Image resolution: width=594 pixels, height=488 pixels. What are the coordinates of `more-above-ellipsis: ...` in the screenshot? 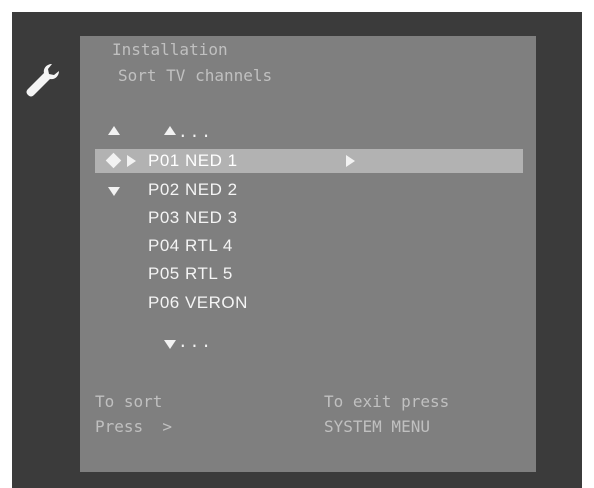 It's located at (195, 131).